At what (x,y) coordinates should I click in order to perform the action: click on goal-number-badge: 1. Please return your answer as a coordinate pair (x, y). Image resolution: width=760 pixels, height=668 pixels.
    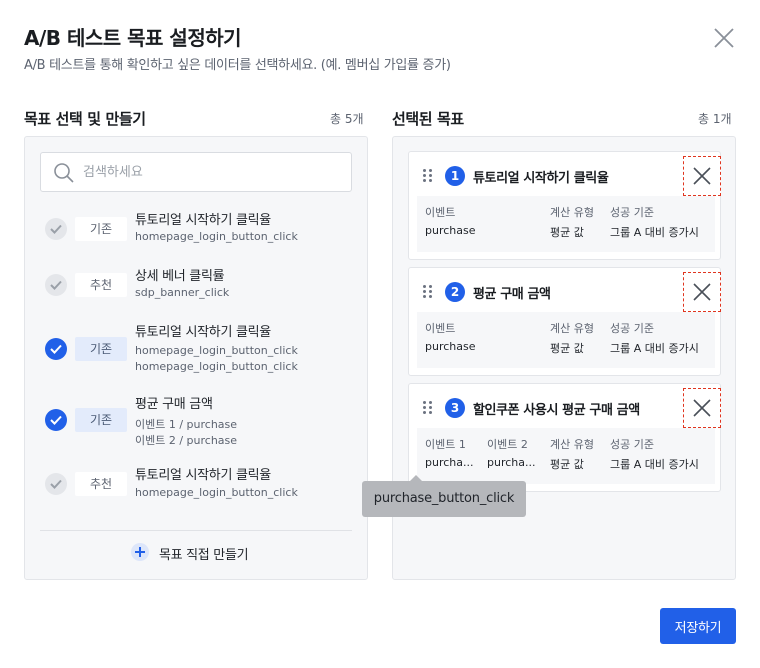
    Looking at the image, I should click on (455, 176).